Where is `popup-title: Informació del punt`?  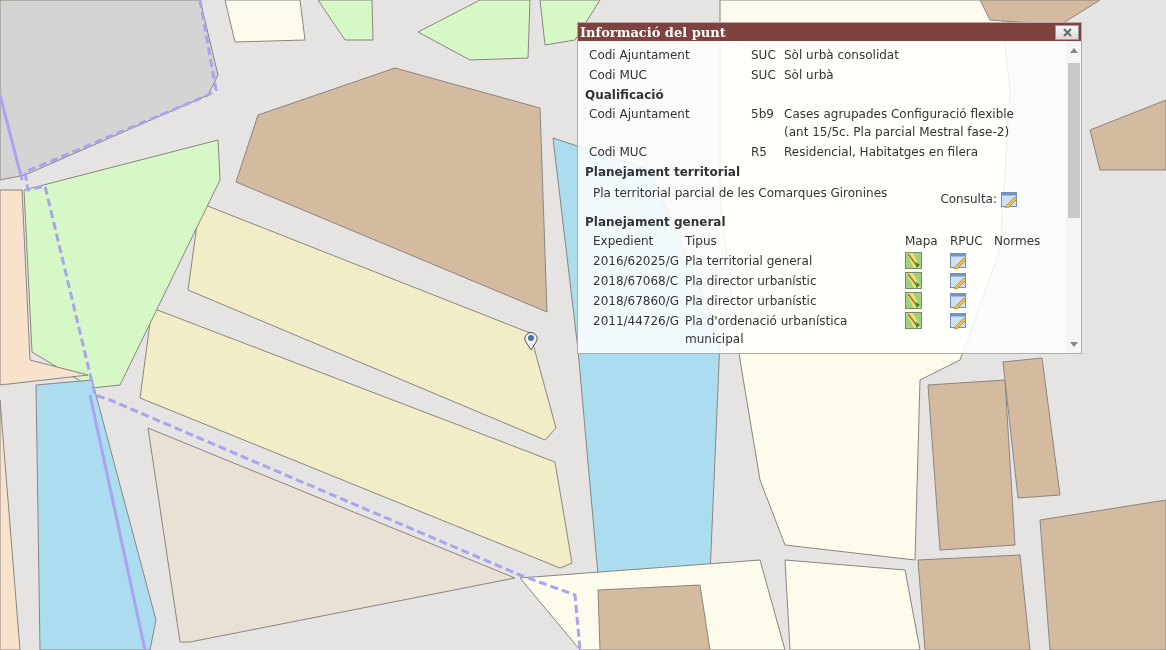 popup-title: Informació del punt is located at coordinates (653, 32).